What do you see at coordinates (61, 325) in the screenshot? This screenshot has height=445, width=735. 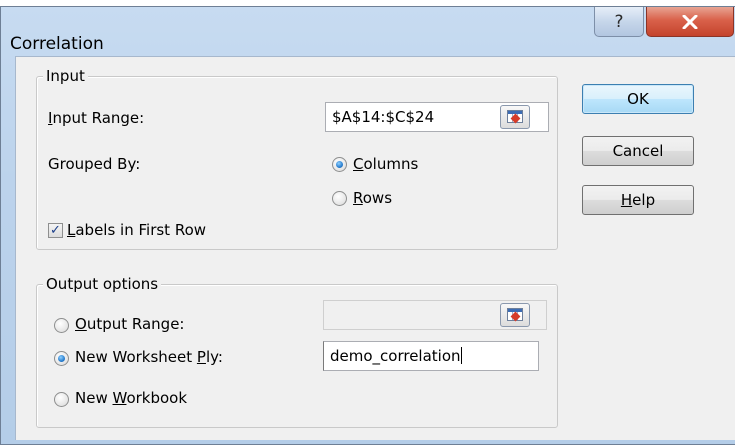 I see `output-range-radio` at bounding box center [61, 325].